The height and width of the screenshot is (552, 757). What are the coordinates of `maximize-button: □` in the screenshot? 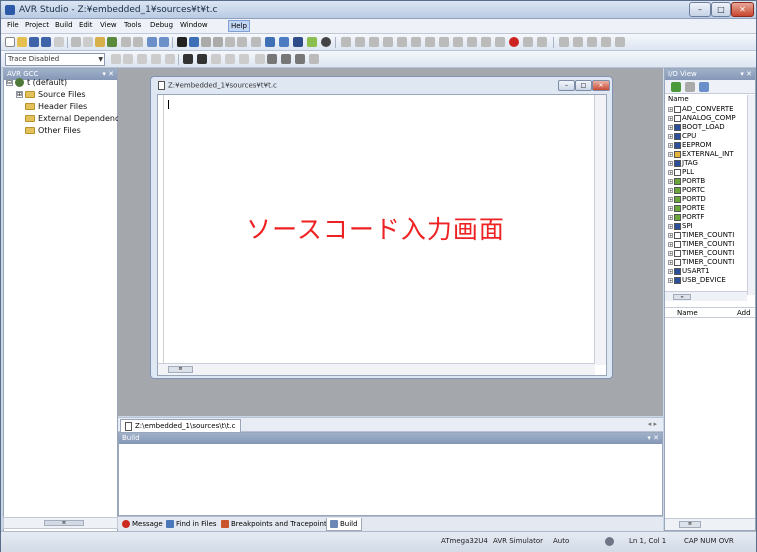 It's located at (721, 9).